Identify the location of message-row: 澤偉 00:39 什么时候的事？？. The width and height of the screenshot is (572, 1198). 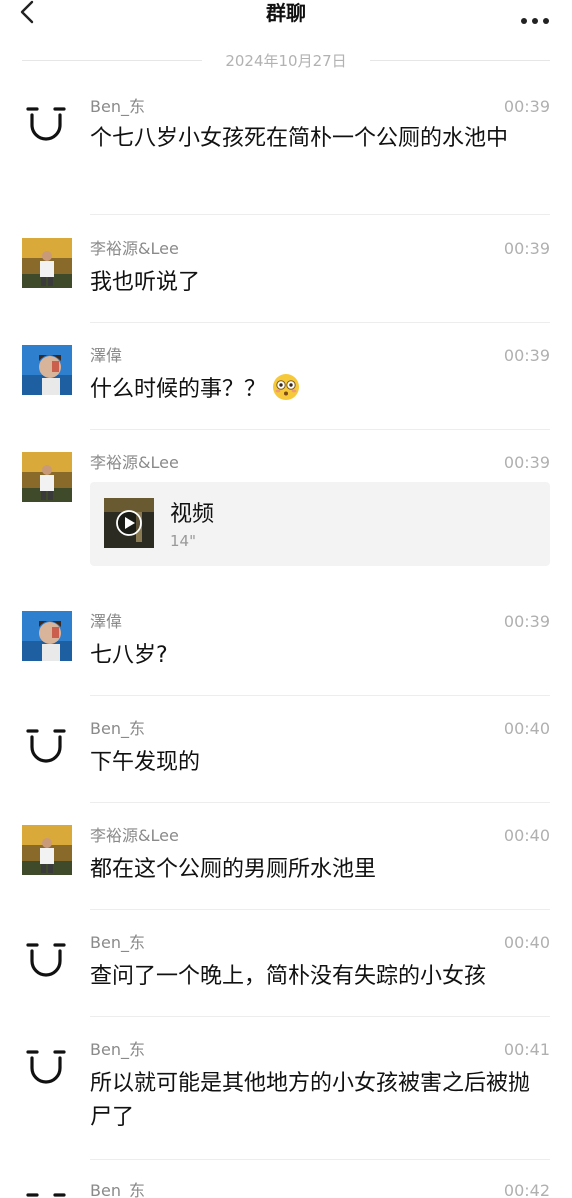
(286, 388).